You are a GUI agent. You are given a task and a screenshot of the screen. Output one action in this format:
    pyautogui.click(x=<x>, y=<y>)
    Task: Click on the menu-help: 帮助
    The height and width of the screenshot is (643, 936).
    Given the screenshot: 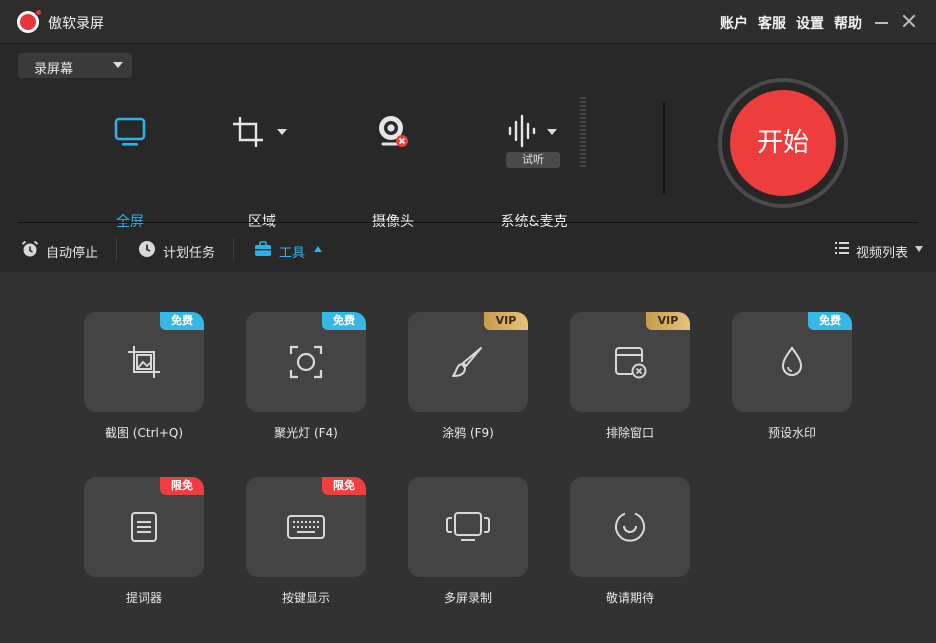 What is the action you would take?
    pyautogui.click(x=848, y=23)
    